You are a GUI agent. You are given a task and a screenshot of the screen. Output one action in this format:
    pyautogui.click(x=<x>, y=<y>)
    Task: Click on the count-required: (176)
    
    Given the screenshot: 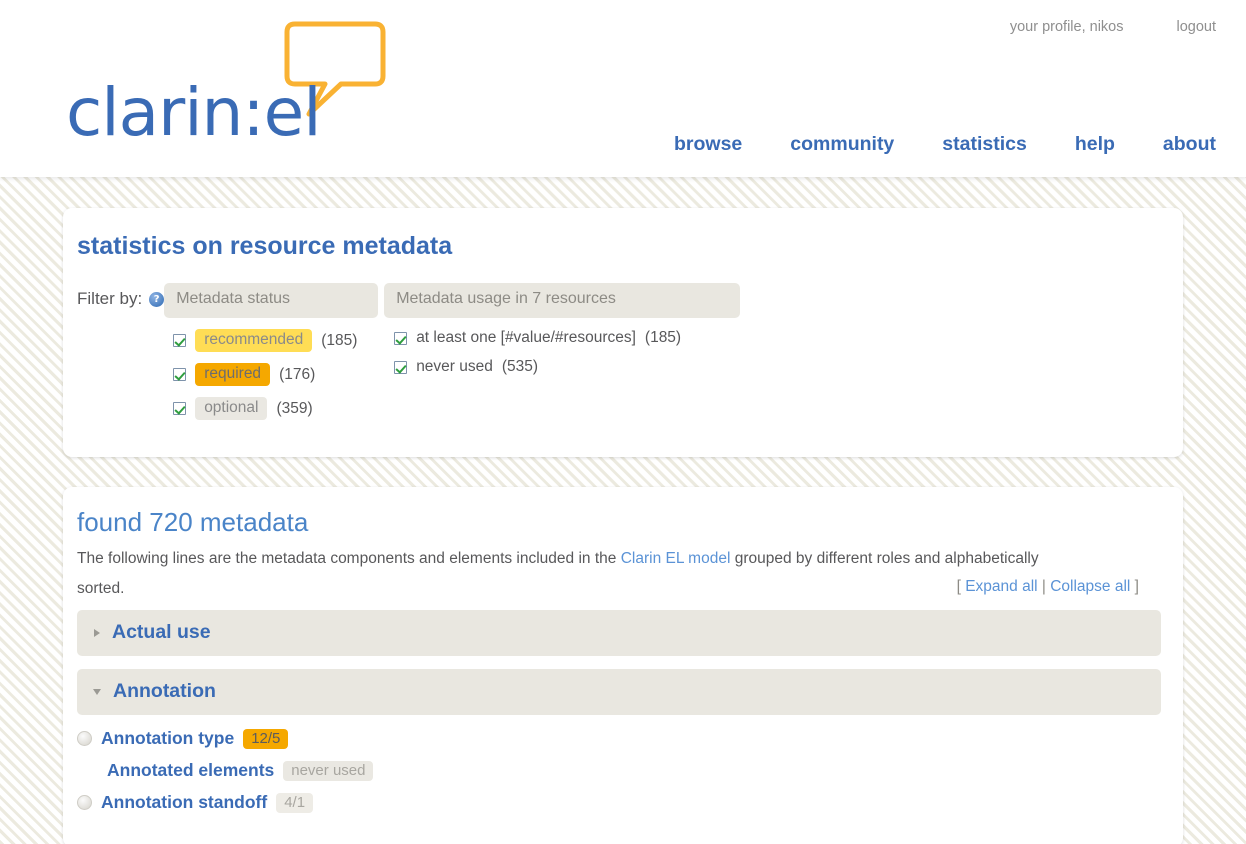 What is the action you would take?
    pyautogui.click(x=297, y=374)
    